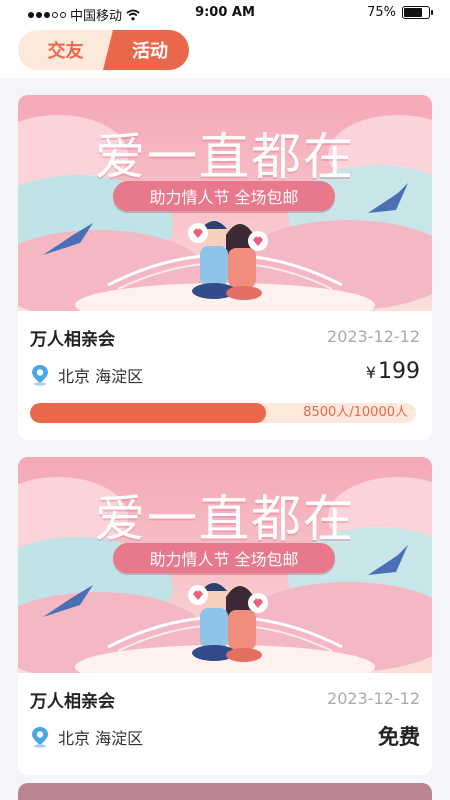  Describe the element at coordinates (225, 737) in the screenshot. I see `event-location-row: 北京 海淀区 免费` at that location.